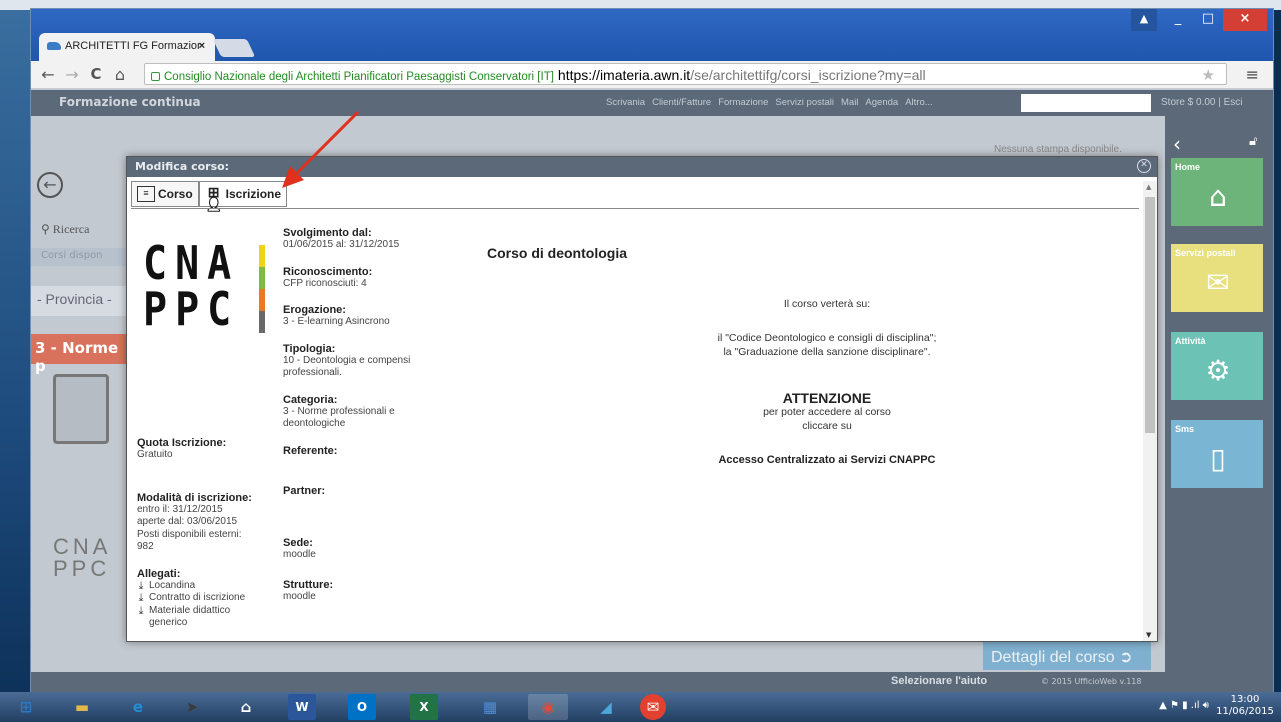 This screenshot has height=722, width=1281. What do you see at coordinates (625, 102) in the screenshot?
I see `menu-item-scrivania: Scrivania` at bounding box center [625, 102].